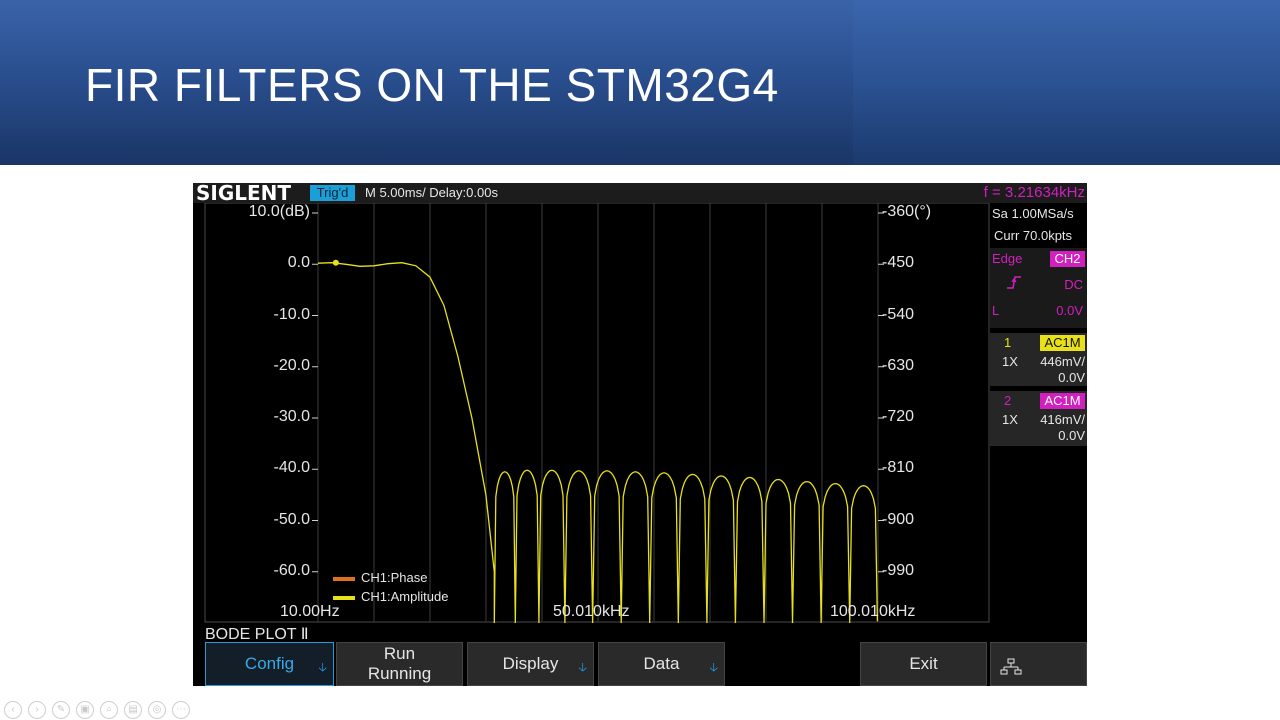 This screenshot has height=720, width=1280. Describe the element at coordinates (1007, 258) in the screenshot. I see `trigger-type: Edge` at that location.